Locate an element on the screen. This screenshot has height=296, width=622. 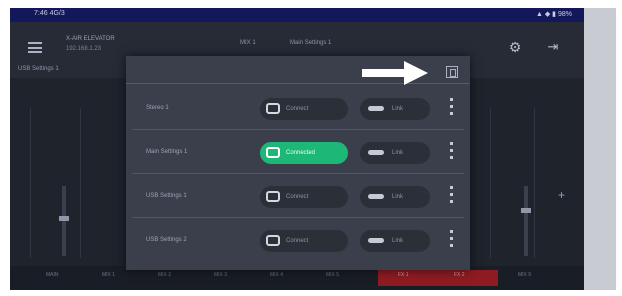
status-bar: 7:46 4G/3 ▲ ◆ ▮ 98% is located at coordinates (297, 15).